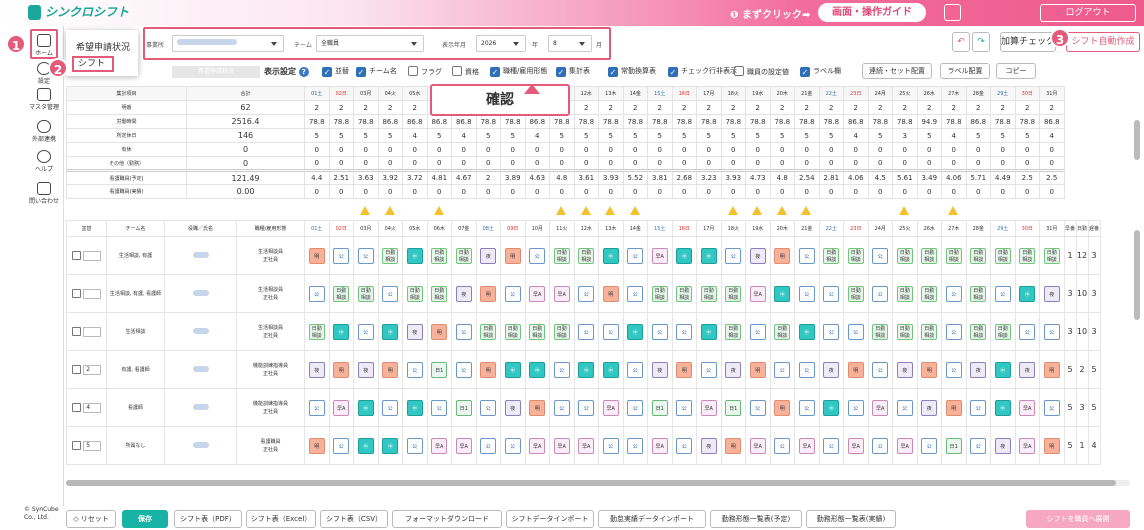  Describe the element at coordinates (965, 71) in the screenshot. I see `label-place-button: ラベル配置` at that location.